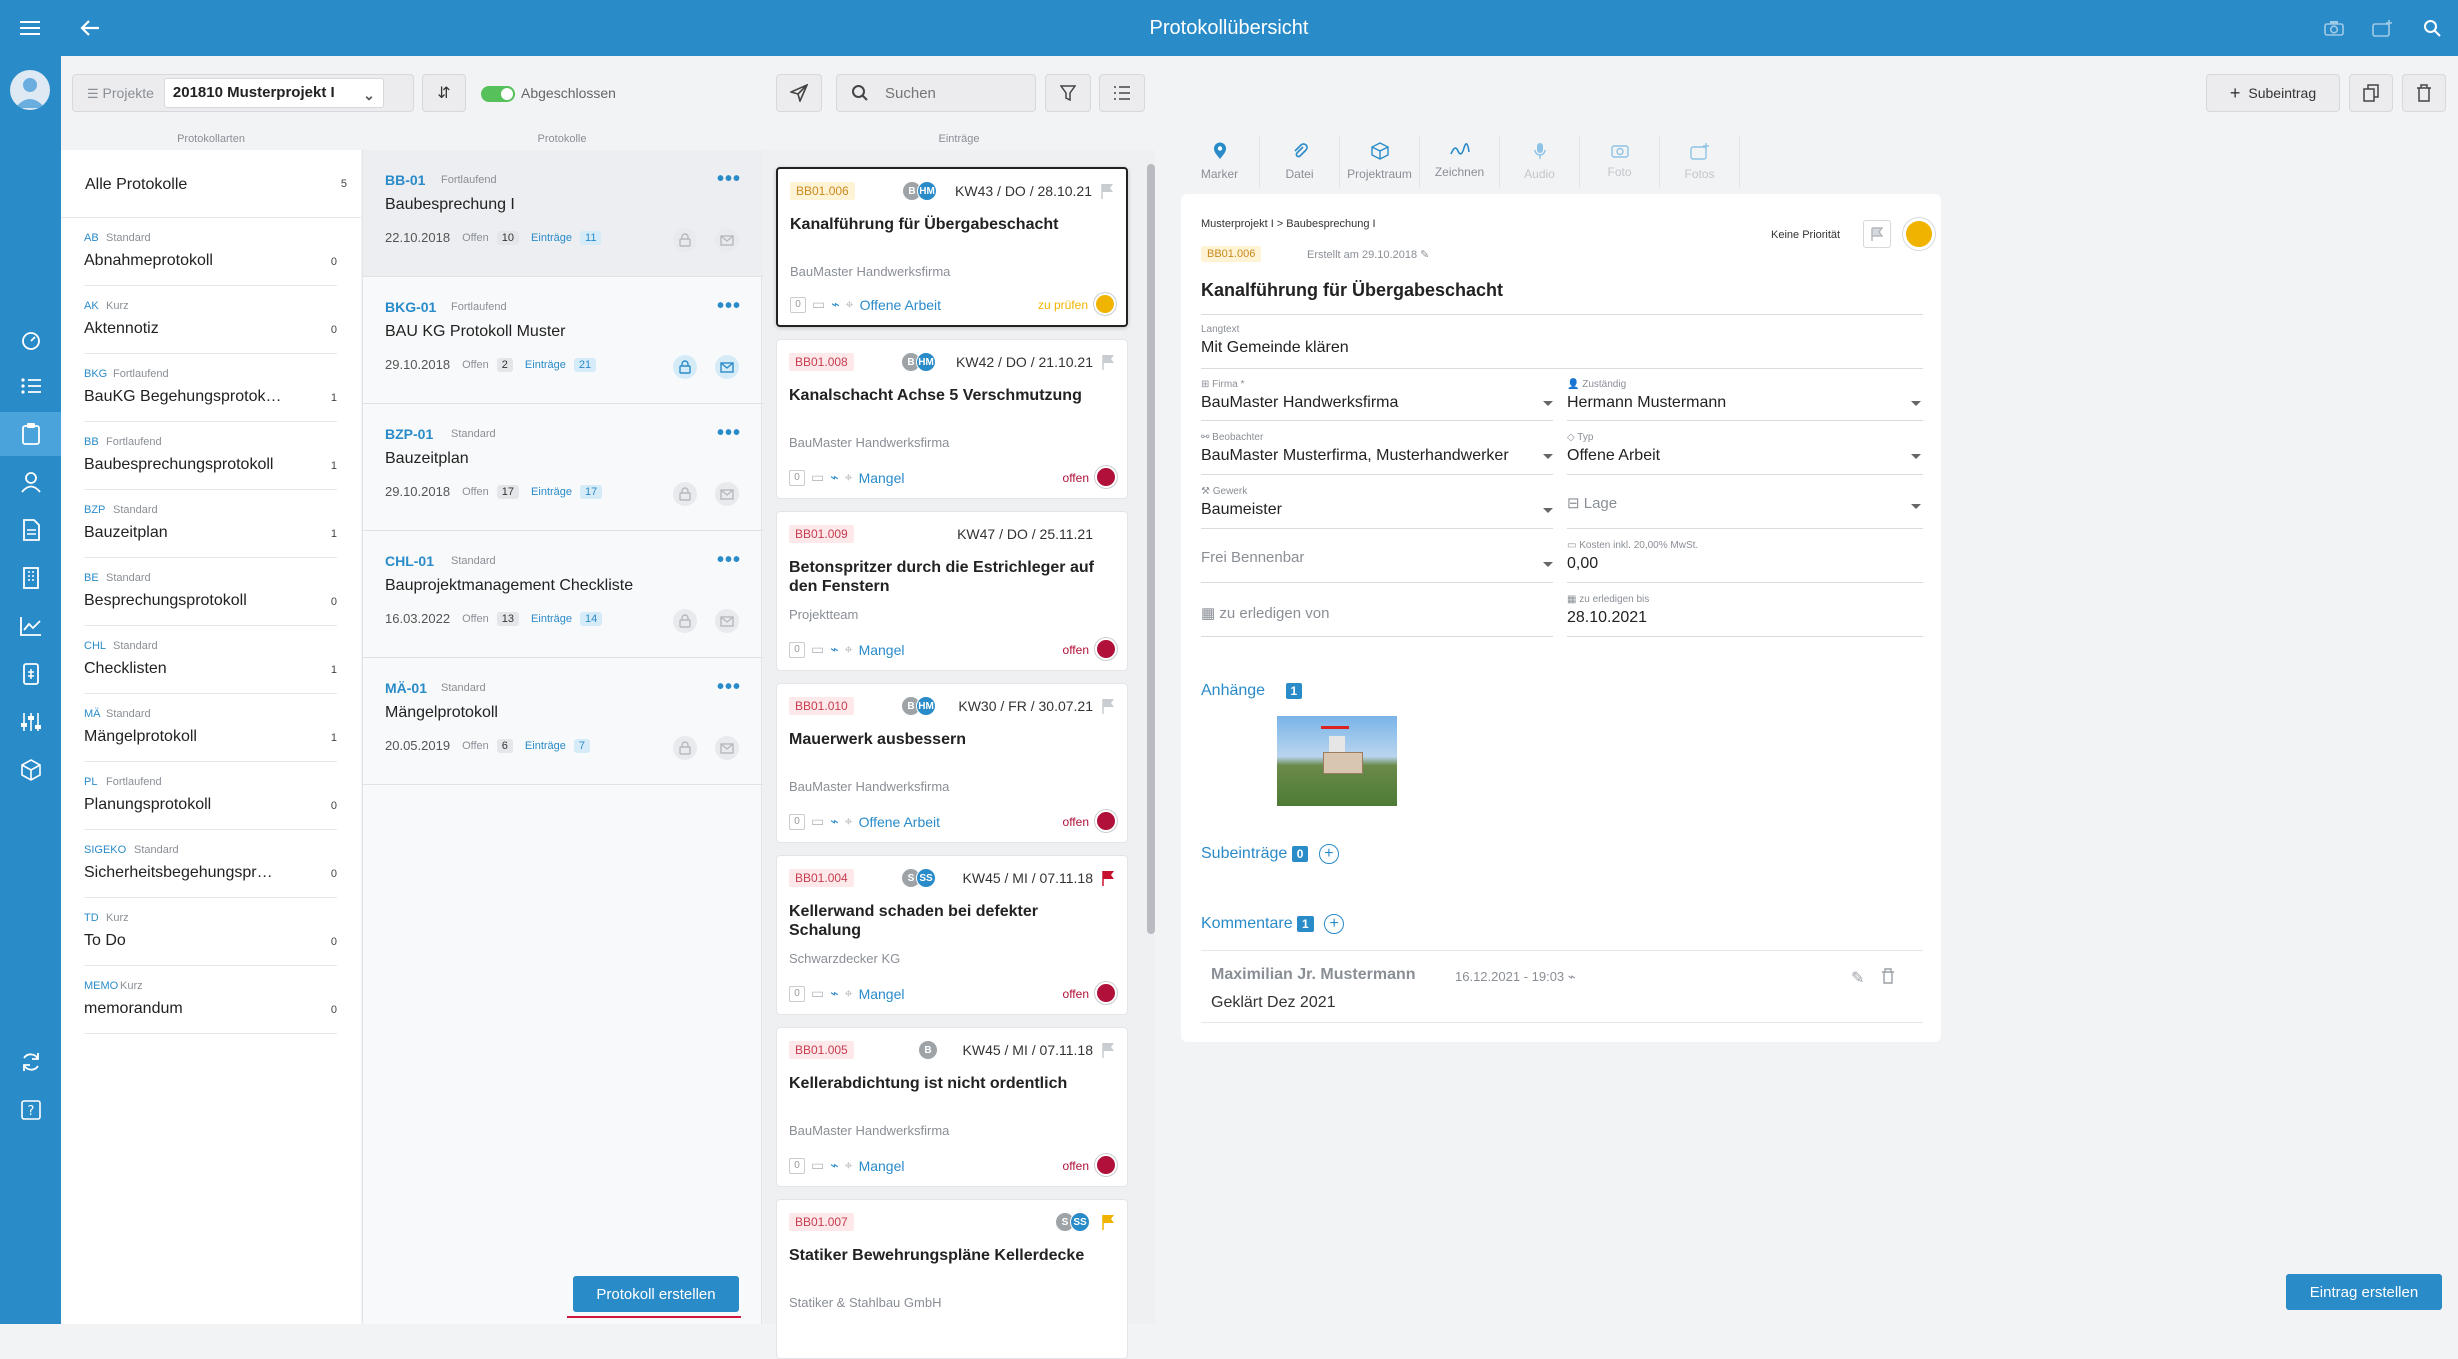  Describe the element at coordinates (30, 386) in the screenshot. I see `list-icon` at that location.